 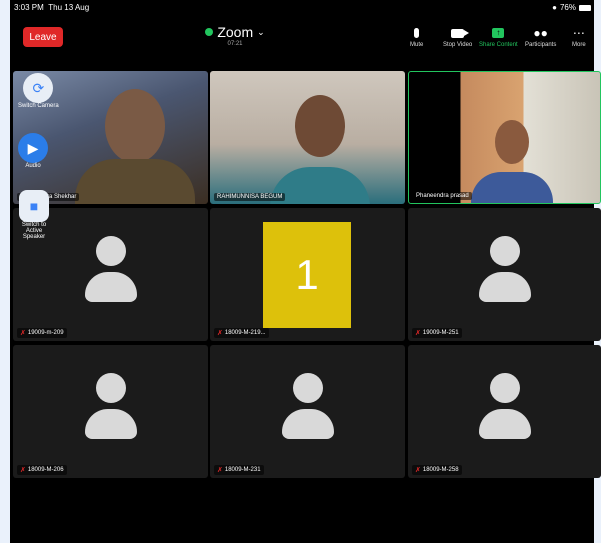 What do you see at coordinates (261, 31) in the screenshot?
I see `chevron-down-icon: ⌄` at bounding box center [261, 31].